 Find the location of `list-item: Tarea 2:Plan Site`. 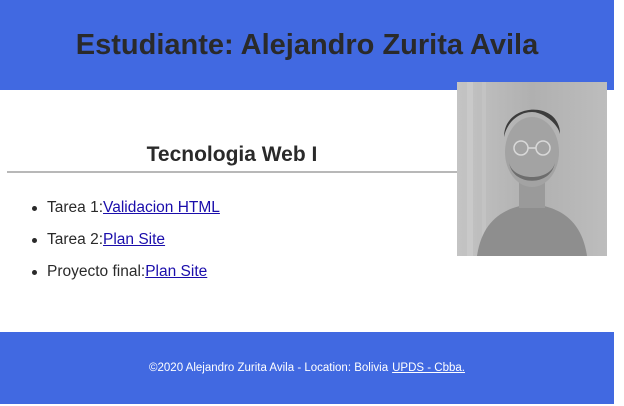

list-item: Tarea 2:Plan Site is located at coordinates (125, 244).